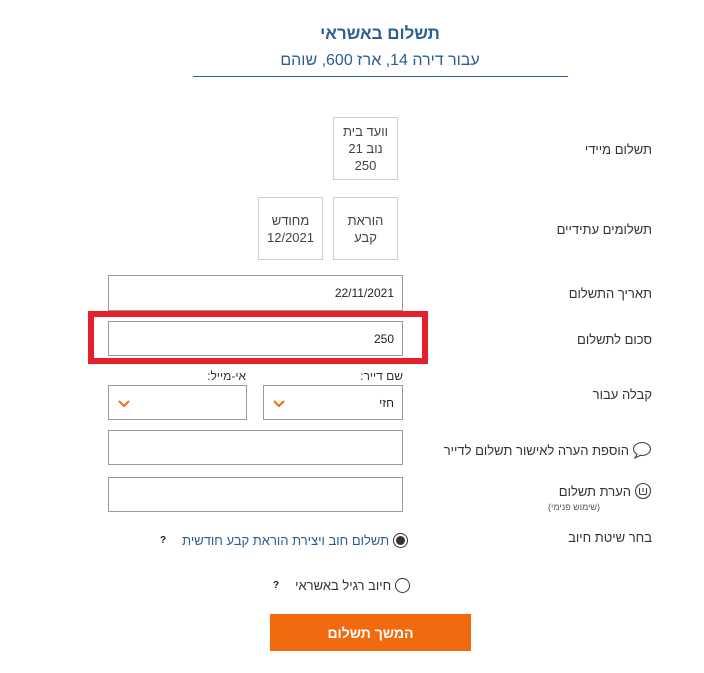 The width and height of the screenshot is (704, 673). Describe the element at coordinates (643, 491) in the screenshot. I see `payment-note-icon` at that location.